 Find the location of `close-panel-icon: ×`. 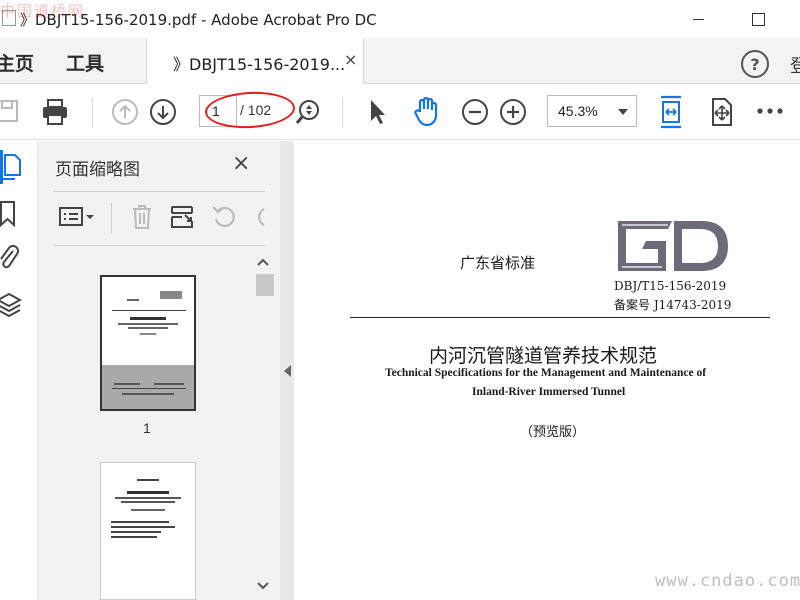

close-panel-icon: × is located at coordinates (241, 163).